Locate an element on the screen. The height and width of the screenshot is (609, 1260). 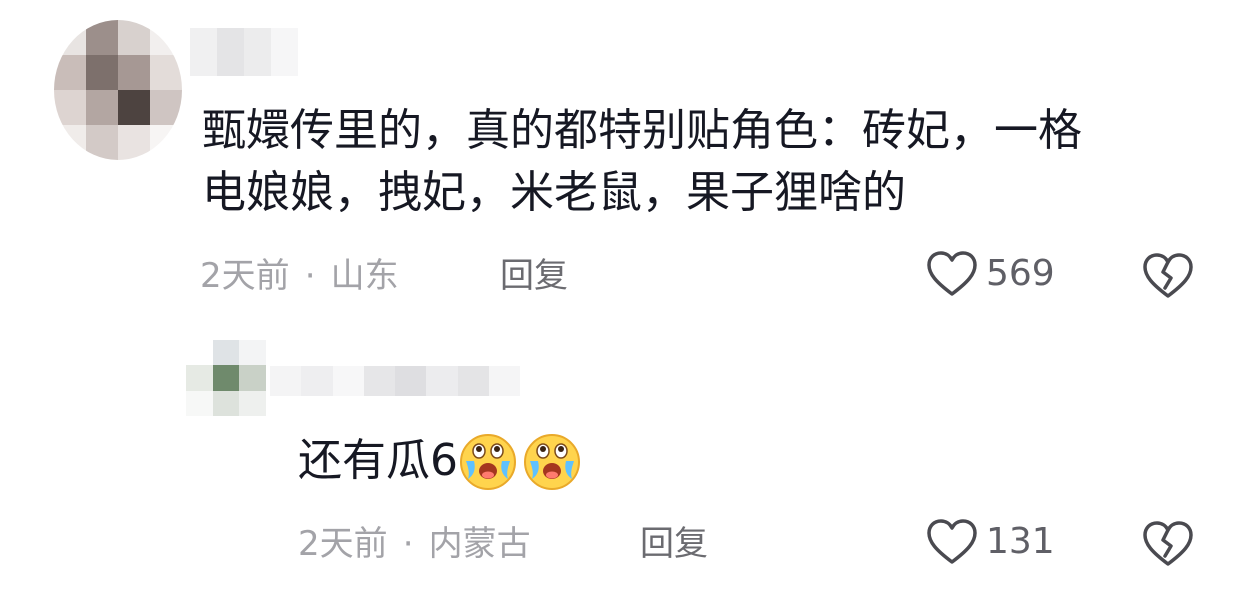
like-button: 131 is located at coordinates (990, 542).